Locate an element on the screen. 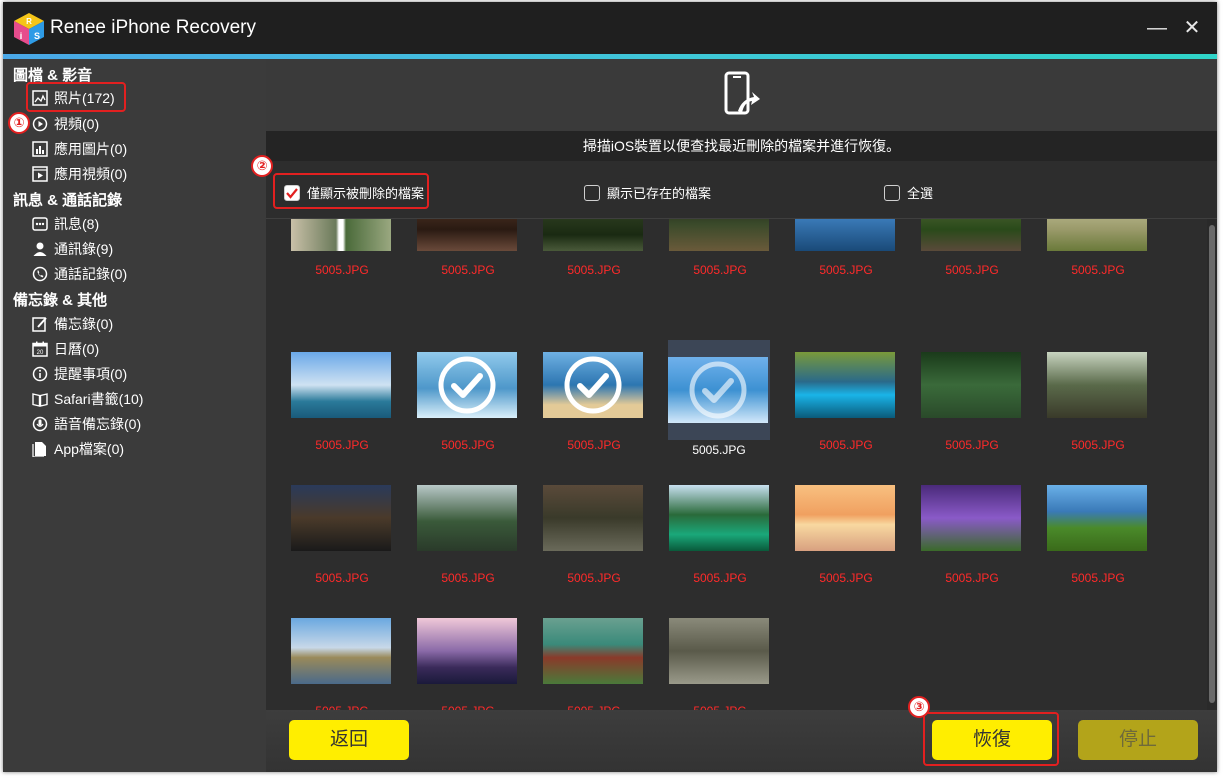  main-header is located at coordinates (741, 95).